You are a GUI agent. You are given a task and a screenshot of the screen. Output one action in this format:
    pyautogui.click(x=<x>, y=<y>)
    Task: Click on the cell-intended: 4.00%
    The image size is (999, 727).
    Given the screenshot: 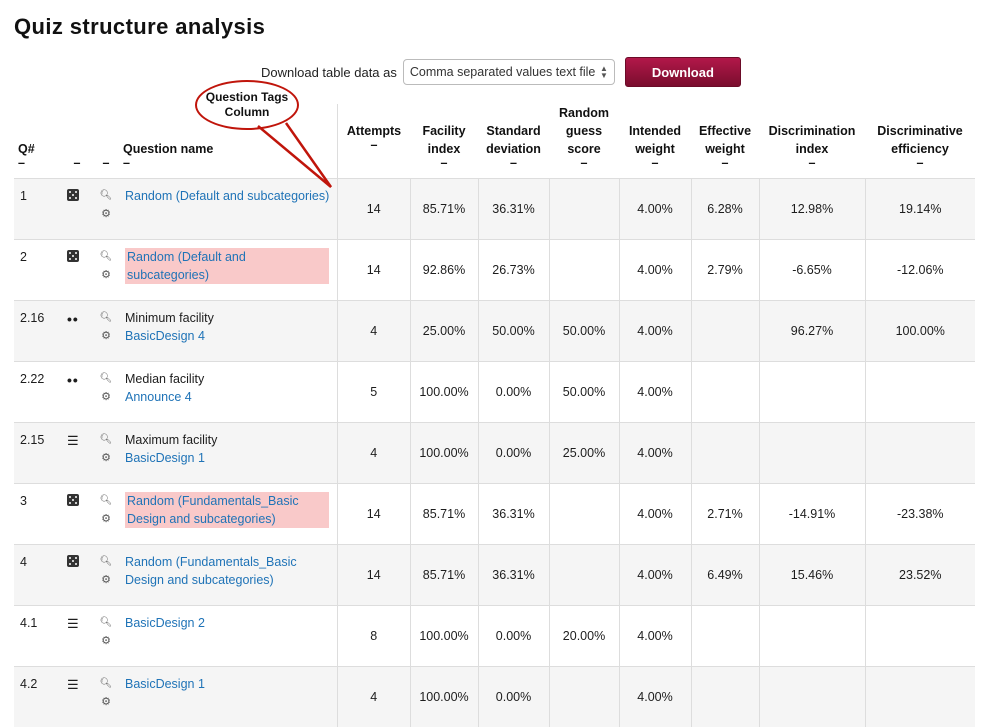 What is the action you would take?
    pyautogui.click(x=655, y=697)
    